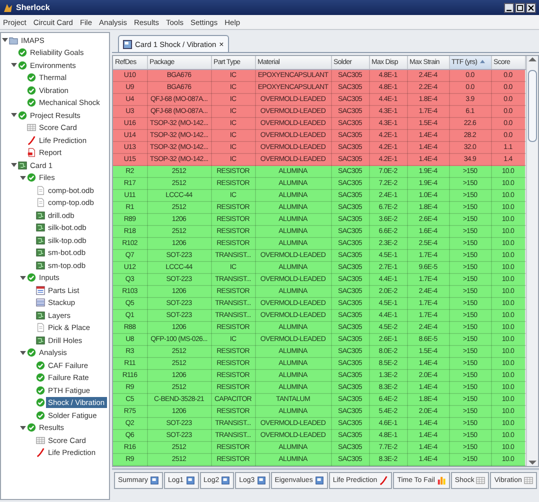 Image resolution: width=539 pixels, height=502 pixels. What do you see at coordinates (532, 60) in the screenshot?
I see `scroll-up-icon` at bounding box center [532, 60].